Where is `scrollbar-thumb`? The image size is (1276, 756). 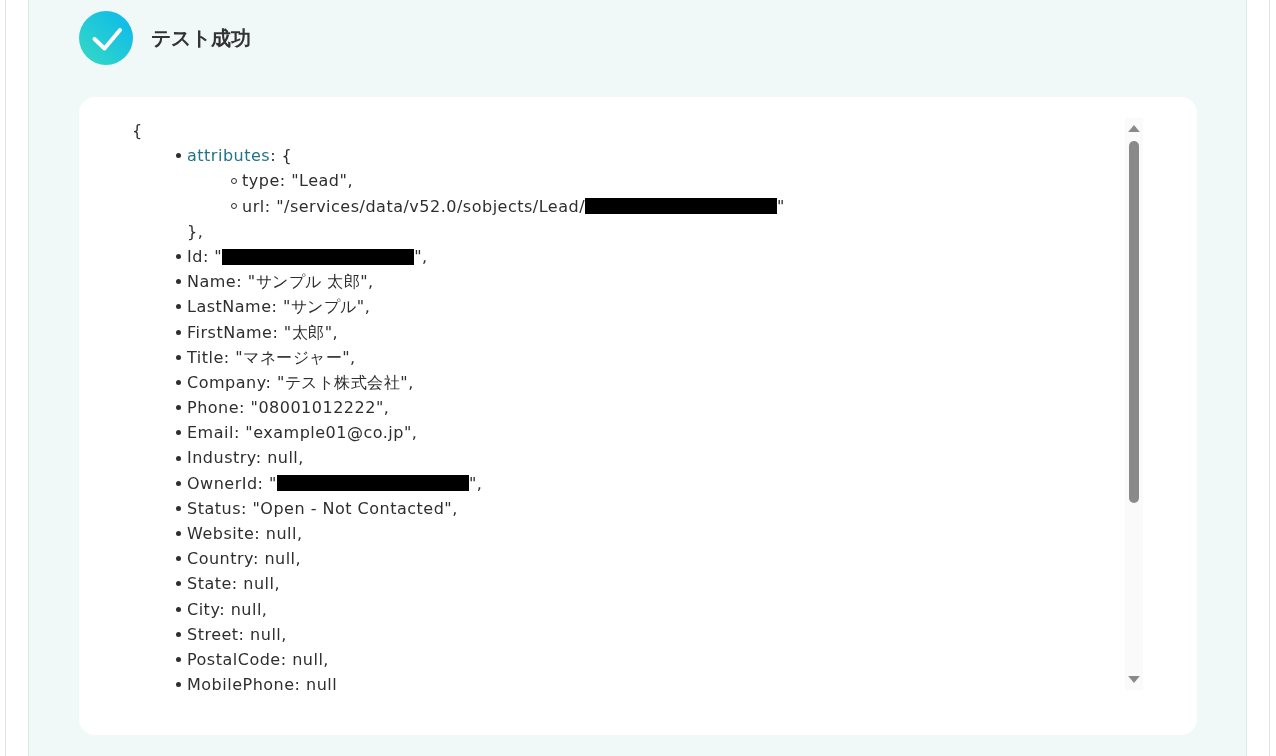
scrollbar-thumb is located at coordinates (1134, 322).